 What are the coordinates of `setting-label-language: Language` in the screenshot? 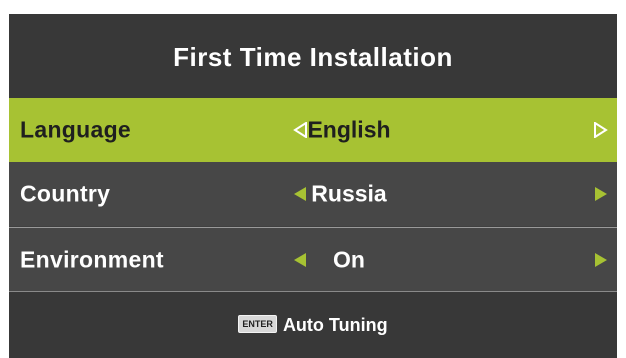 It's located at (76, 129).